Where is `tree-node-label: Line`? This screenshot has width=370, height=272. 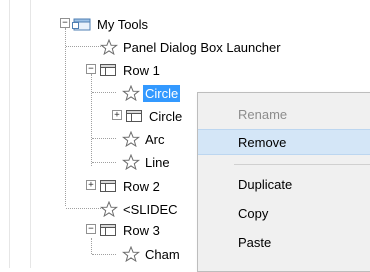 tree-node-label: Line is located at coordinates (157, 162).